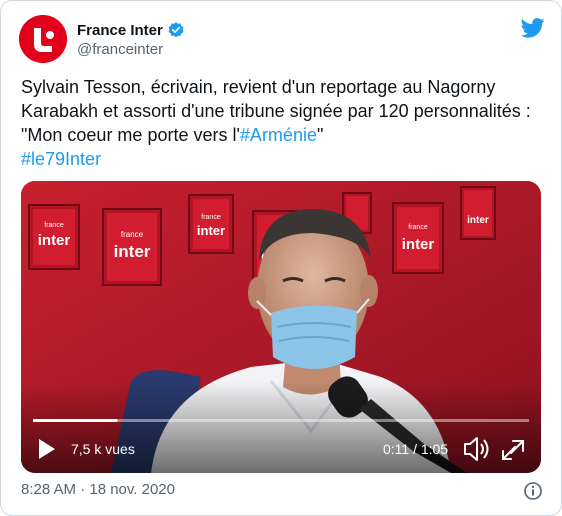 The width and height of the screenshot is (562, 516). What do you see at coordinates (120, 30) in the screenshot?
I see `display-name: France Inter` at bounding box center [120, 30].